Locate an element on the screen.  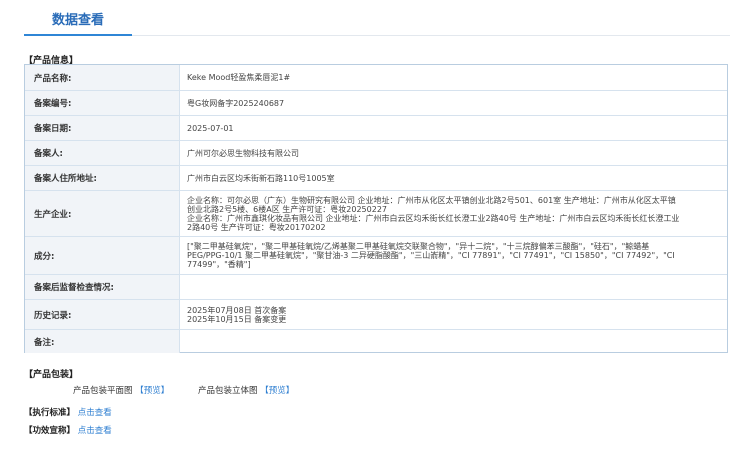
row-label: 产品名称: is located at coordinates (102, 77).